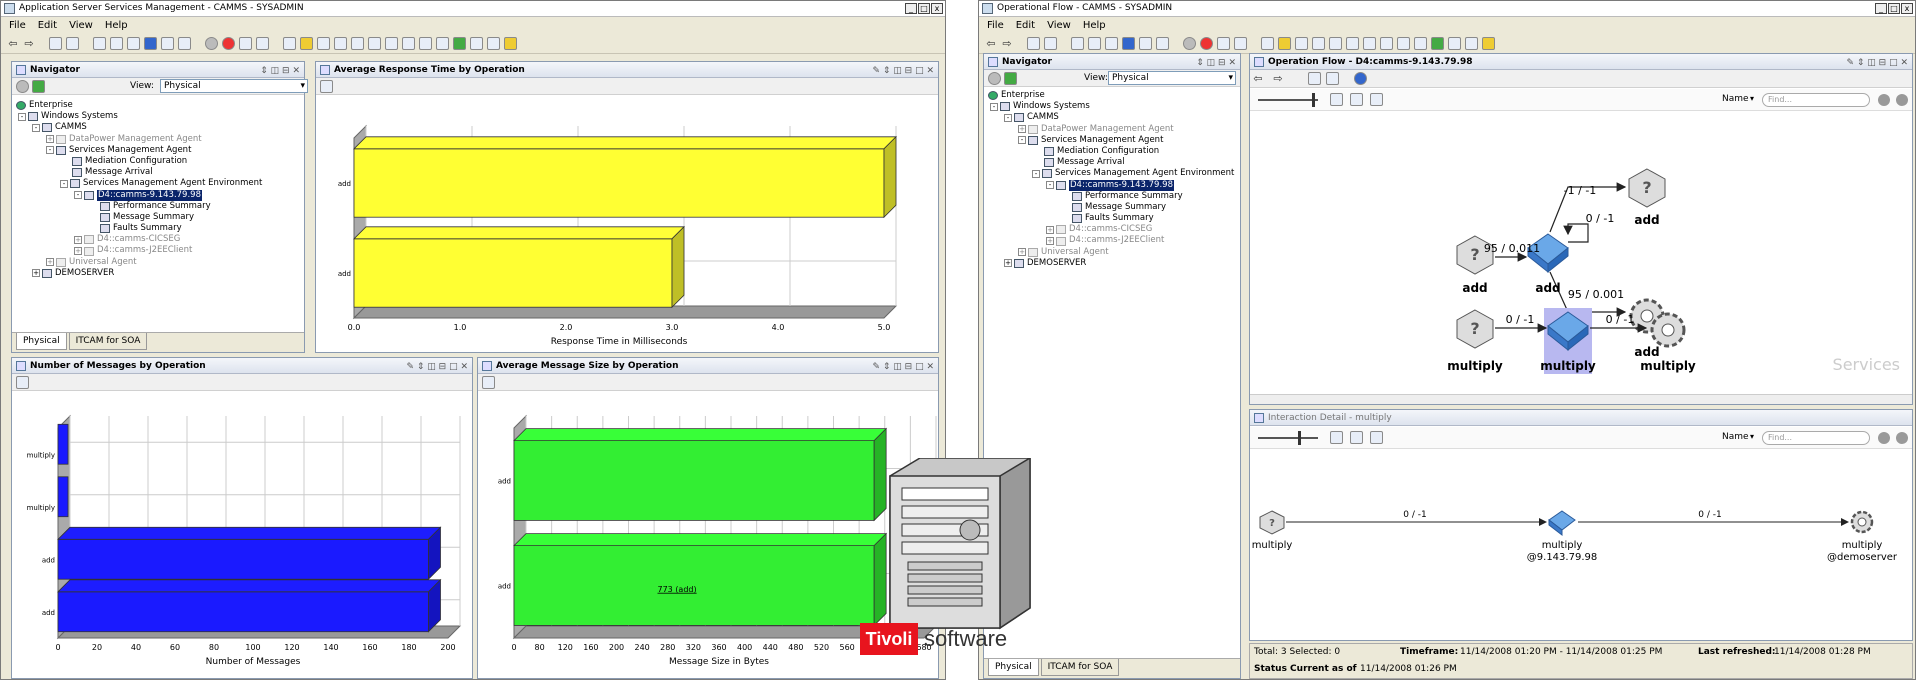 This screenshot has height=680, width=1916. Describe the element at coordinates (1386, 43) in the screenshot. I see `notepad-icon` at that location.